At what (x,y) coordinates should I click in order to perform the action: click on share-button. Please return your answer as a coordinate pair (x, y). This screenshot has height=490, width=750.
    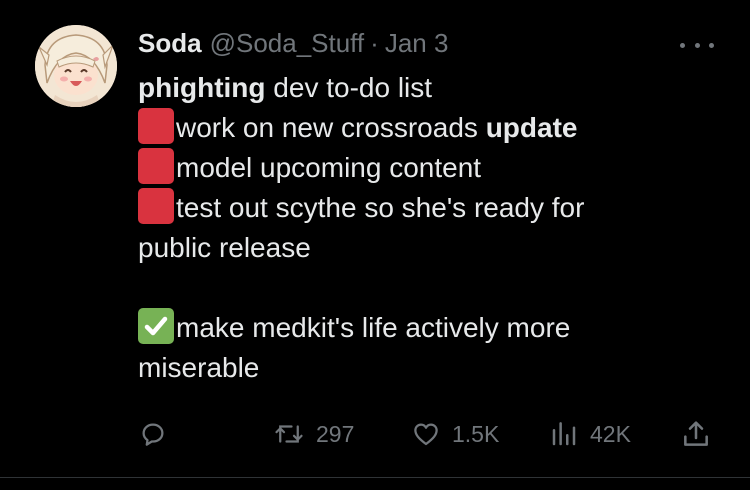
    Looking at the image, I should click on (696, 434).